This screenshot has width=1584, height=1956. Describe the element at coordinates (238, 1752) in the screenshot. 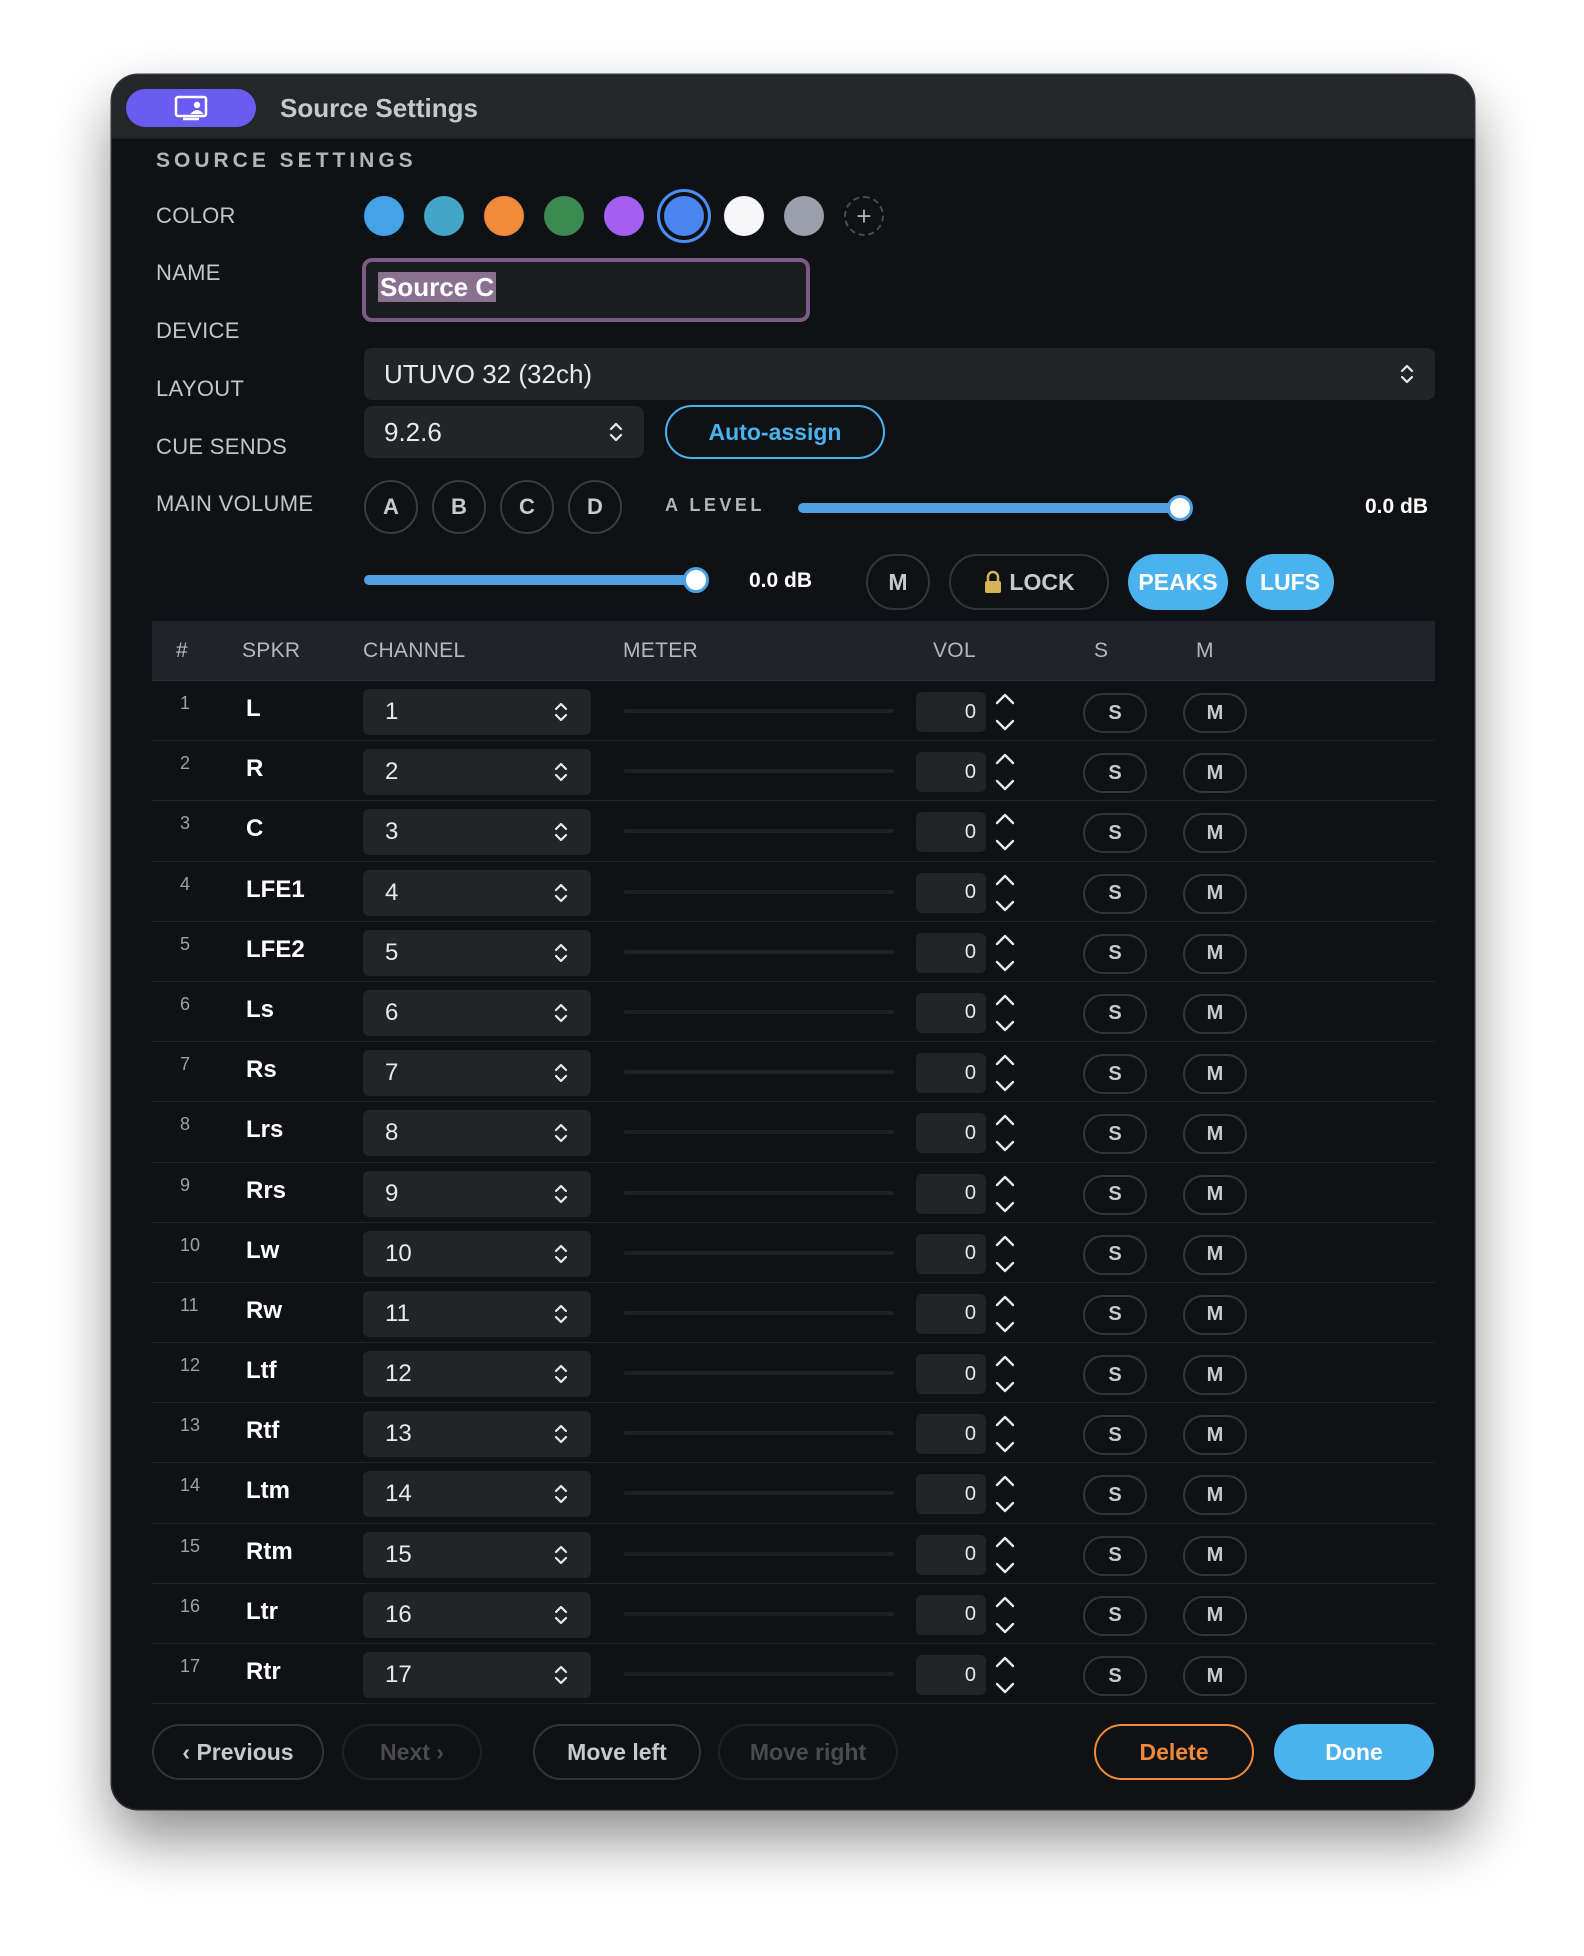

I see `previous-button: ‹ Previous` at that location.